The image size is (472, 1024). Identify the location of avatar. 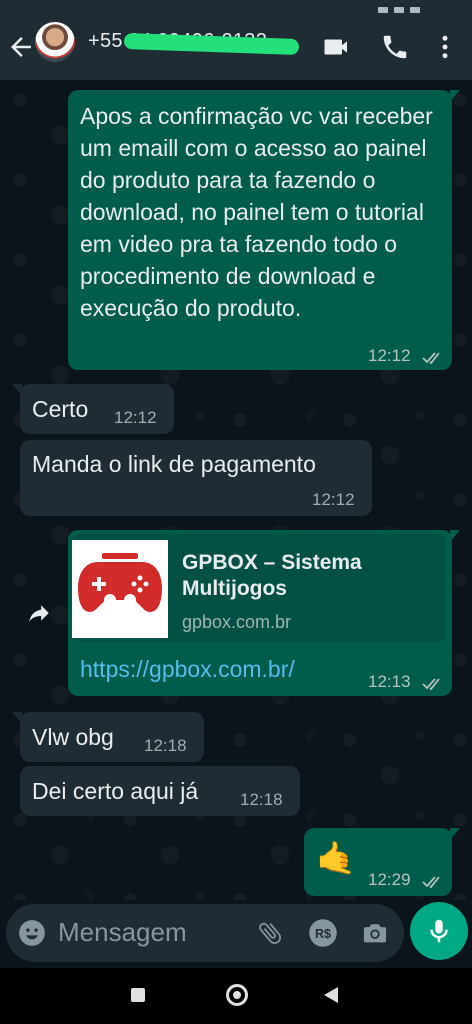
(55, 42).